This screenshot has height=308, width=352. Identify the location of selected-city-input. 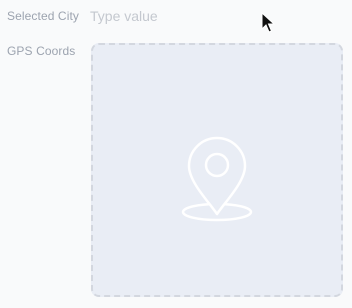
(210, 16).